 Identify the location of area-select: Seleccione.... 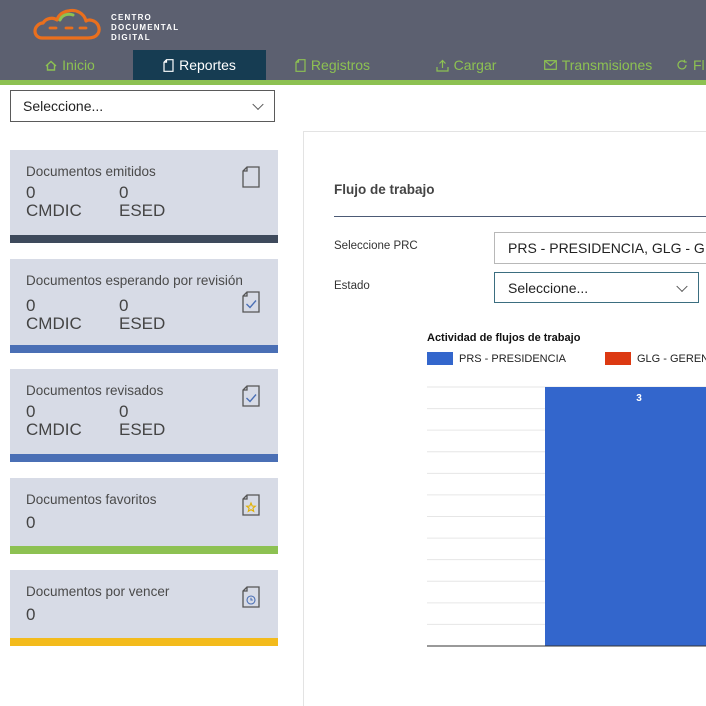
(142, 106).